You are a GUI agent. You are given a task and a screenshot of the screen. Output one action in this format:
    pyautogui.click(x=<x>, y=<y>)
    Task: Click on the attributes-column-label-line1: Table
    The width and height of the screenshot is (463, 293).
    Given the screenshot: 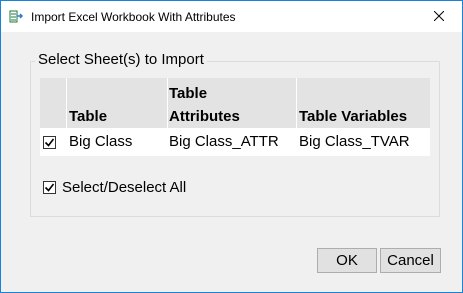 What is the action you would take?
    pyautogui.click(x=188, y=93)
    